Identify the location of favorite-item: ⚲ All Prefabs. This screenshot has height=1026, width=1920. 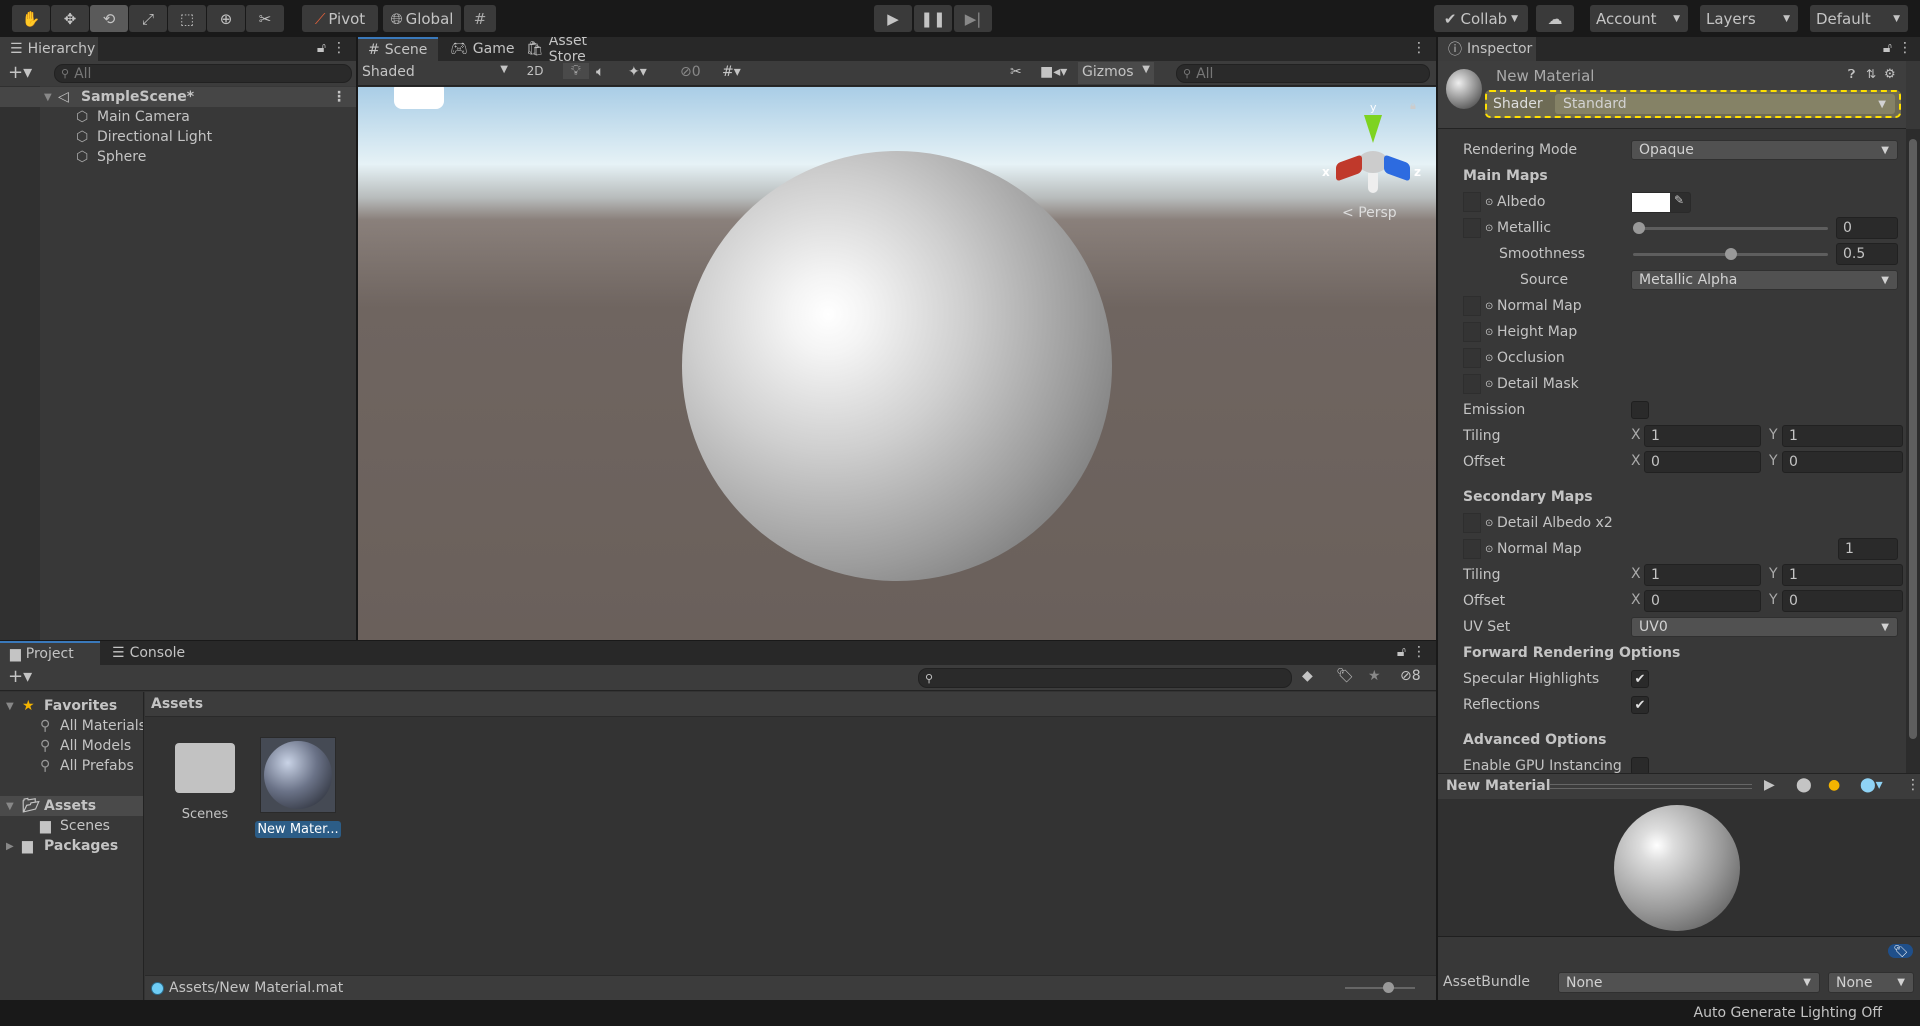
(71, 766).